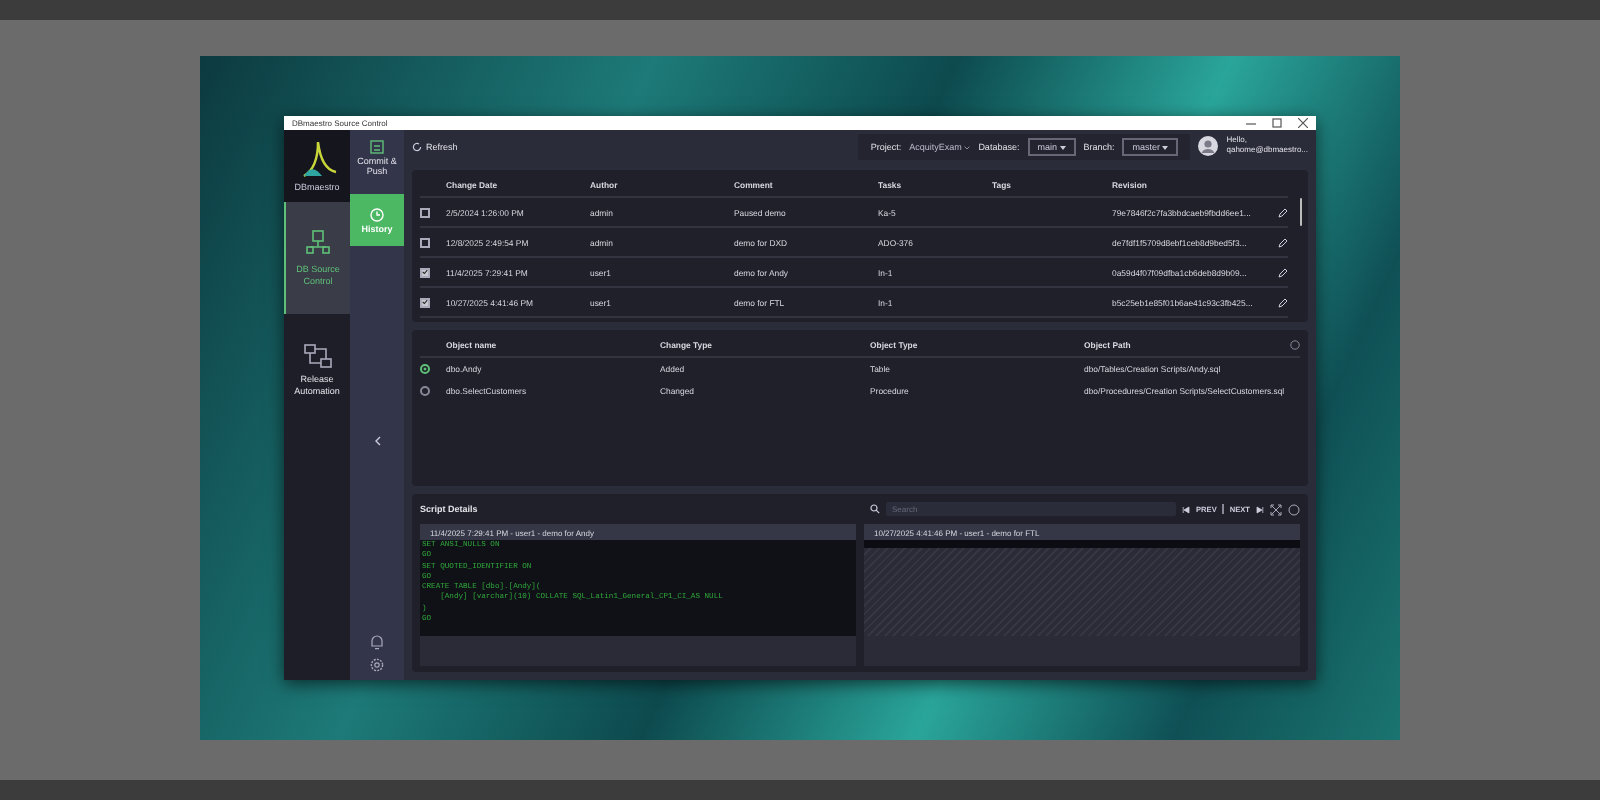 This screenshot has height=800, width=1600. Describe the element at coordinates (317, 356) in the screenshot. I see `flow-icon` at that location.